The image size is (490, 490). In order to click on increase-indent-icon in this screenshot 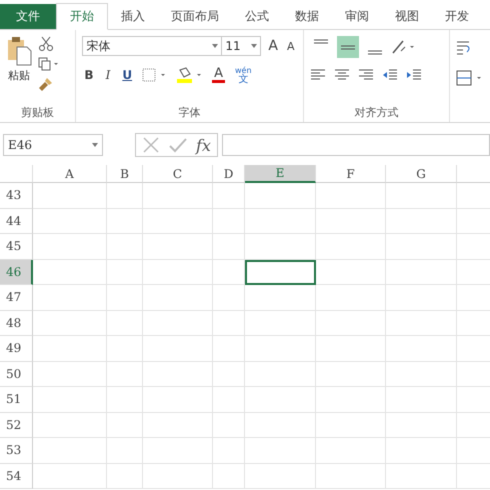, I will do `click(414, 75)`.